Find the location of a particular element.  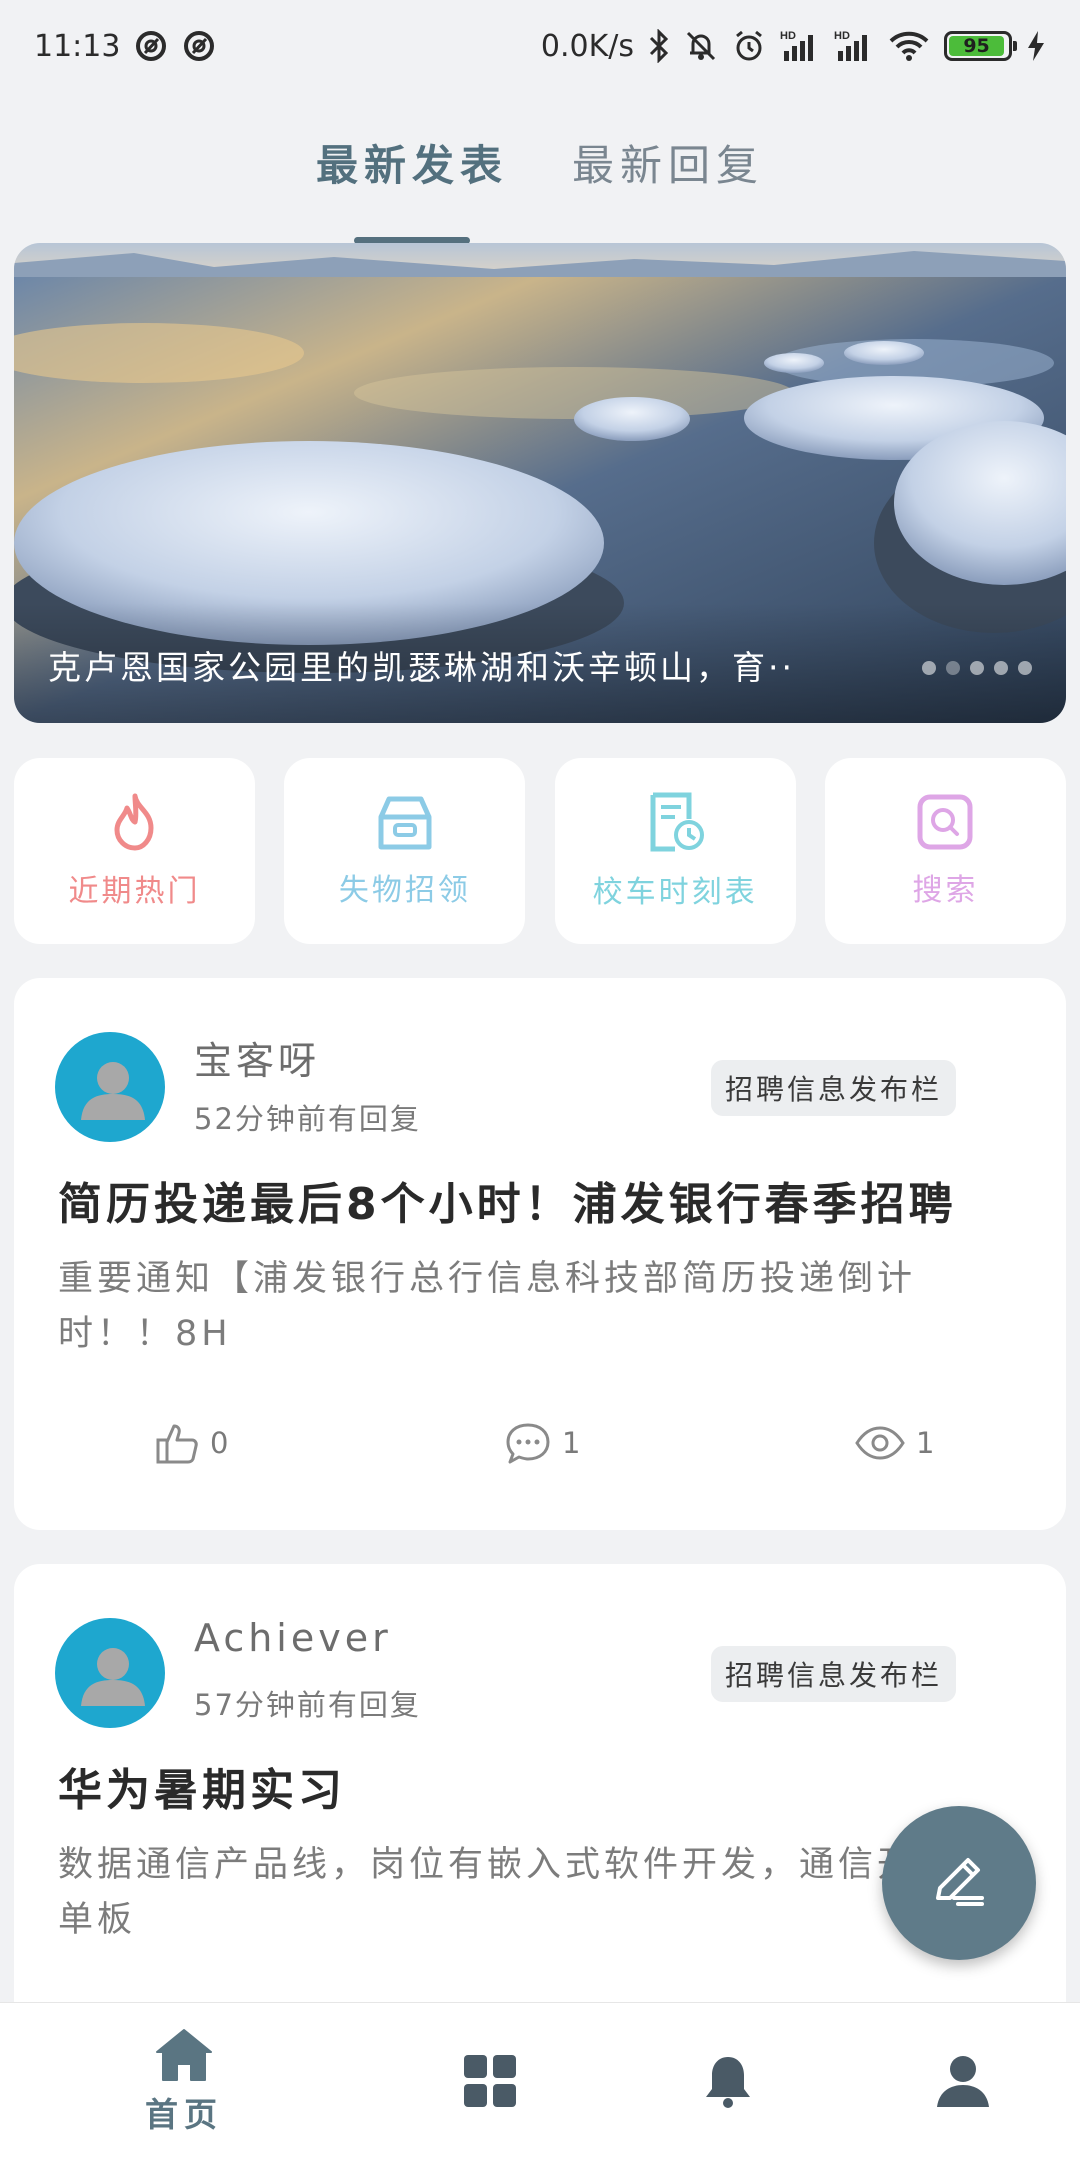

top-tabs: 最新发表 最新回复 is located at coordinates (540, 186).